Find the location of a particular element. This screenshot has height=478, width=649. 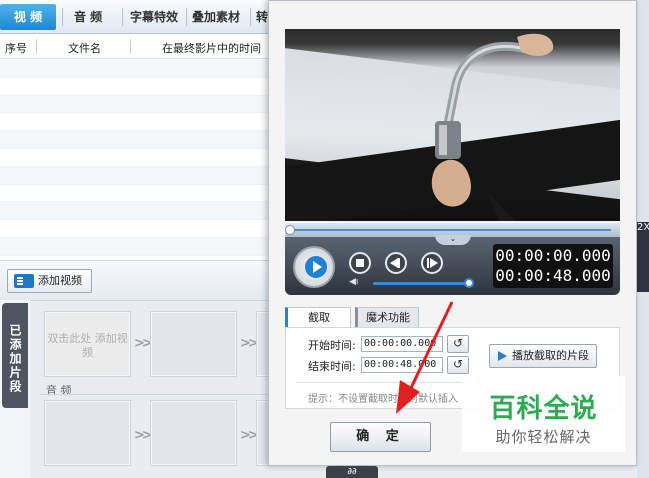

volume-slider is located at coordinates (421, 283).